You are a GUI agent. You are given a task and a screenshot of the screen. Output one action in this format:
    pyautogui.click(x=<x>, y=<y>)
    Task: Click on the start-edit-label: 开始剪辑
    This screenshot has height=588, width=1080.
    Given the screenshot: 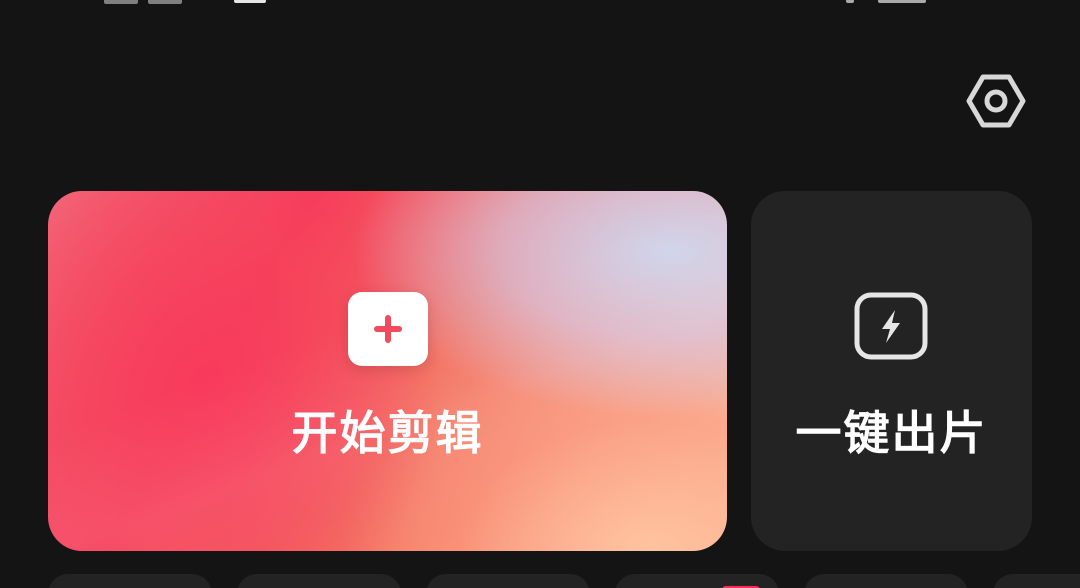 What is the action you would take?
    pyautogui.click(x=387, y=433)
    